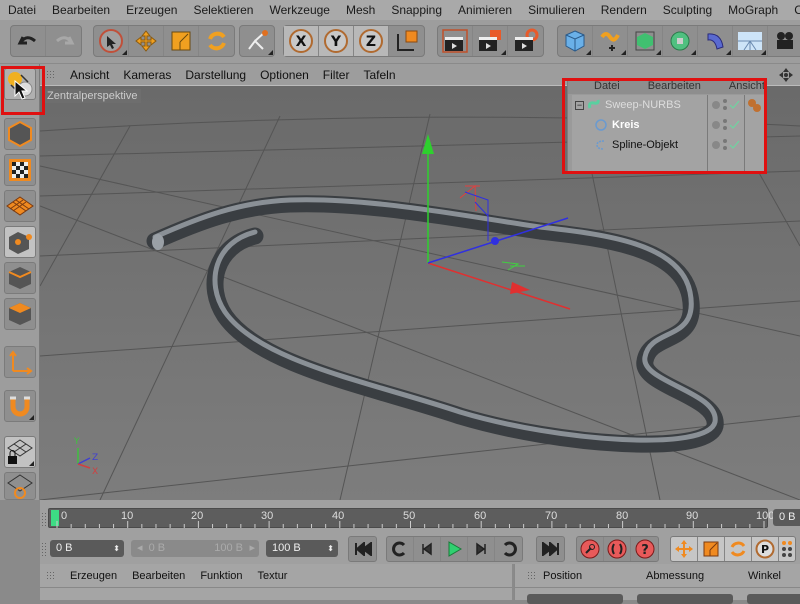 This screenshot has width=800, height=604. I want to click on menu-animieren: Animieren, so click(485, 10).